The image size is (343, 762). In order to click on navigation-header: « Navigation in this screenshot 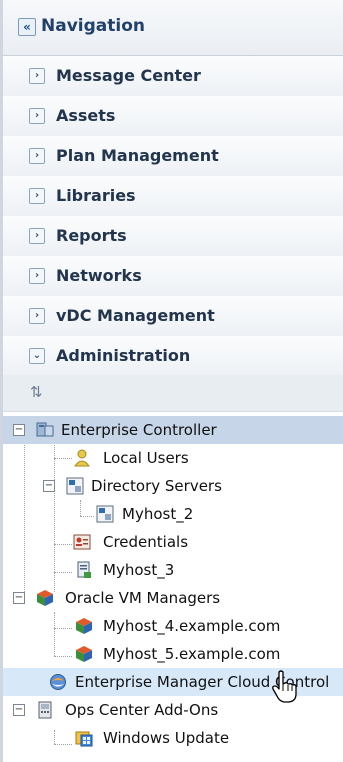, I will do `click(173, 28)`.